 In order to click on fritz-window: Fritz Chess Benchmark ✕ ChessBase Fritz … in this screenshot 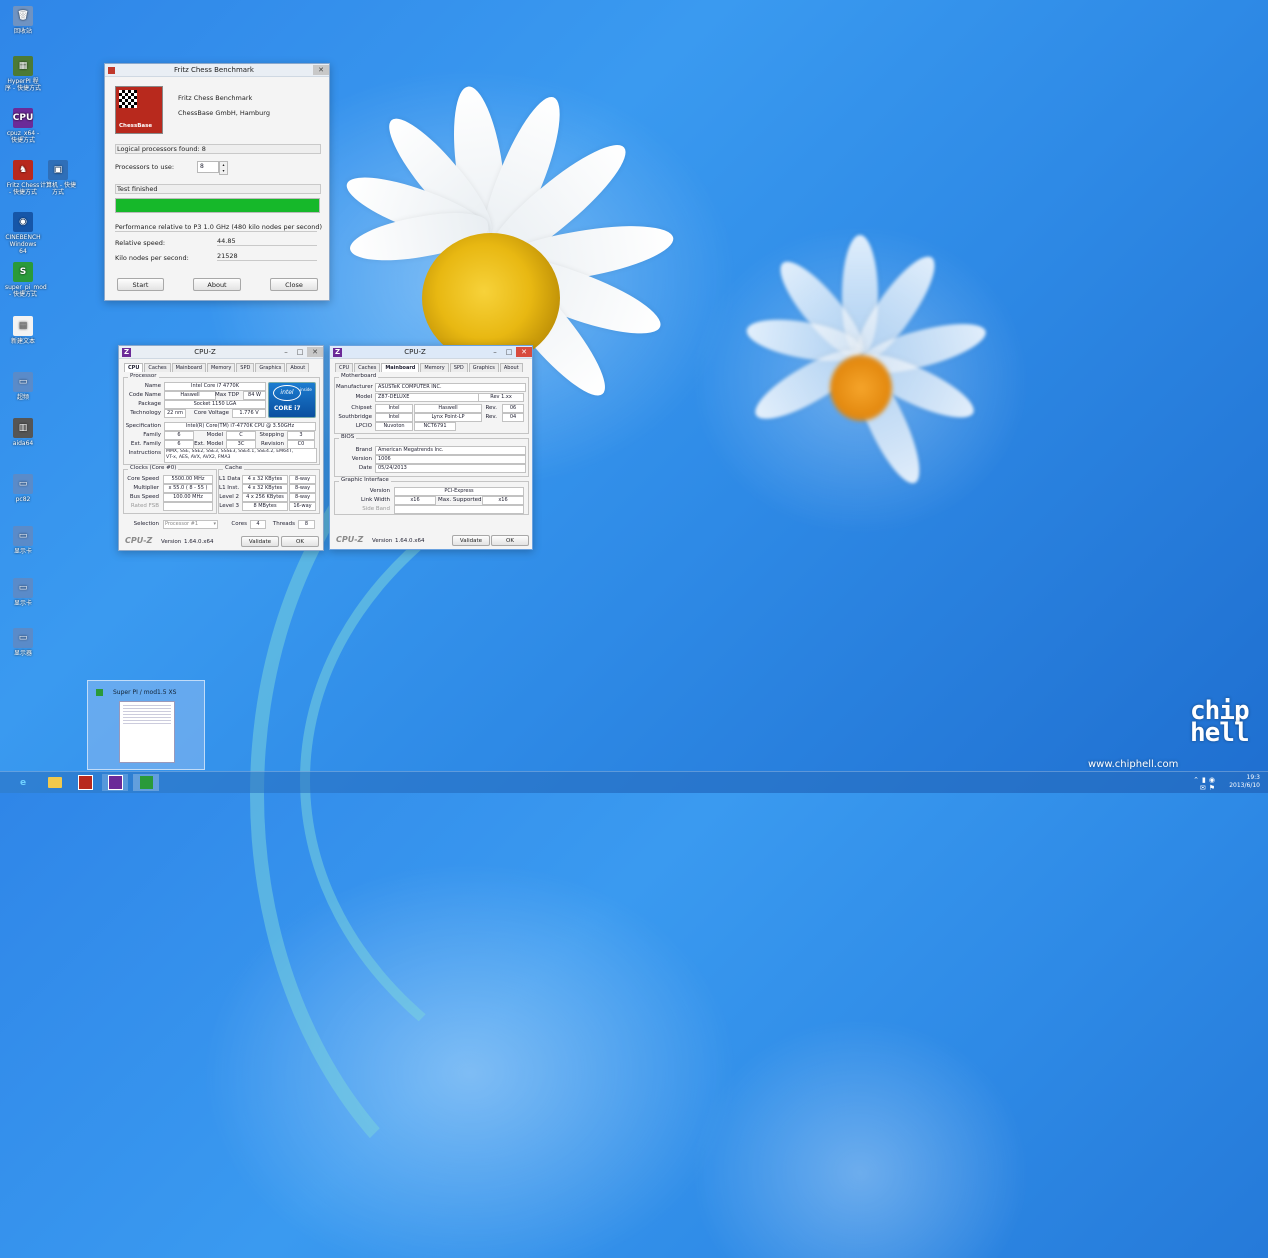, I will do `click(217, 182)`.